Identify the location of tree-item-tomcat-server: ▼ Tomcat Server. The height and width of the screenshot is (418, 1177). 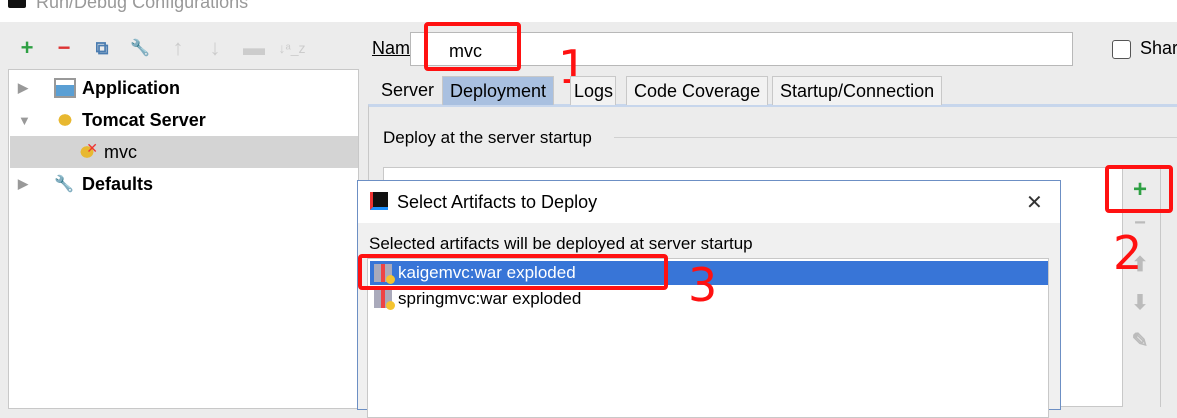
(184, 120).